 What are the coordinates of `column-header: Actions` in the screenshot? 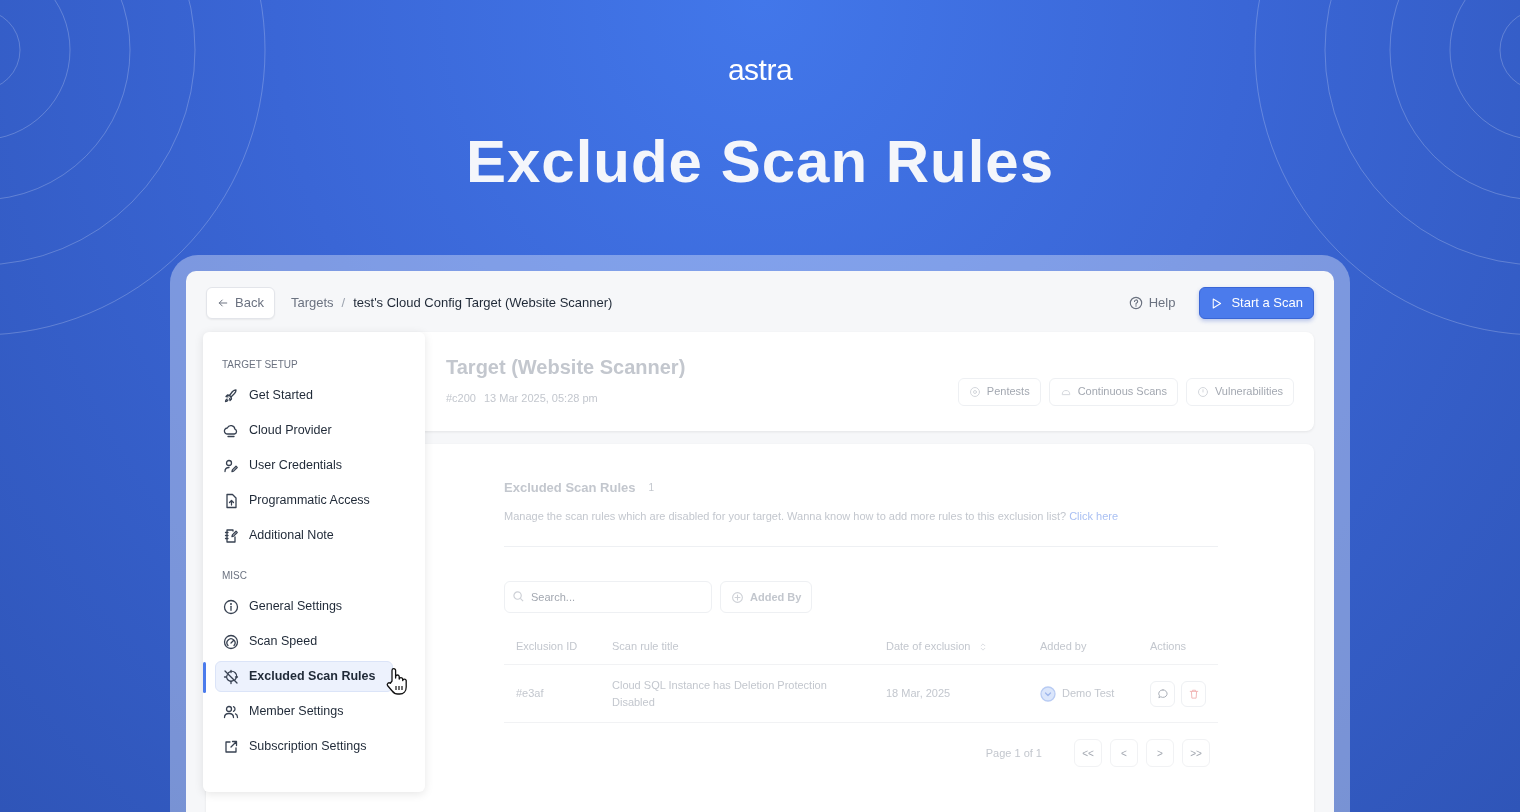 It's located at (1168, 647).